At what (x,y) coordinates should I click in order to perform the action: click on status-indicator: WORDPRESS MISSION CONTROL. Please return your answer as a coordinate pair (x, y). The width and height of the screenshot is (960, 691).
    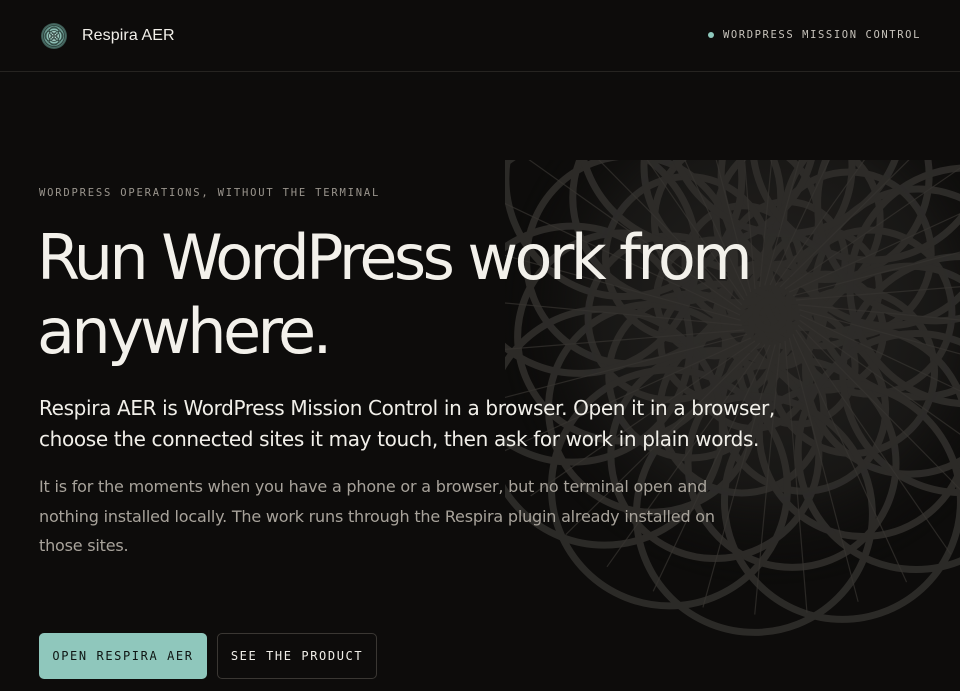
    Looking at the image, I should click on (814, 35).